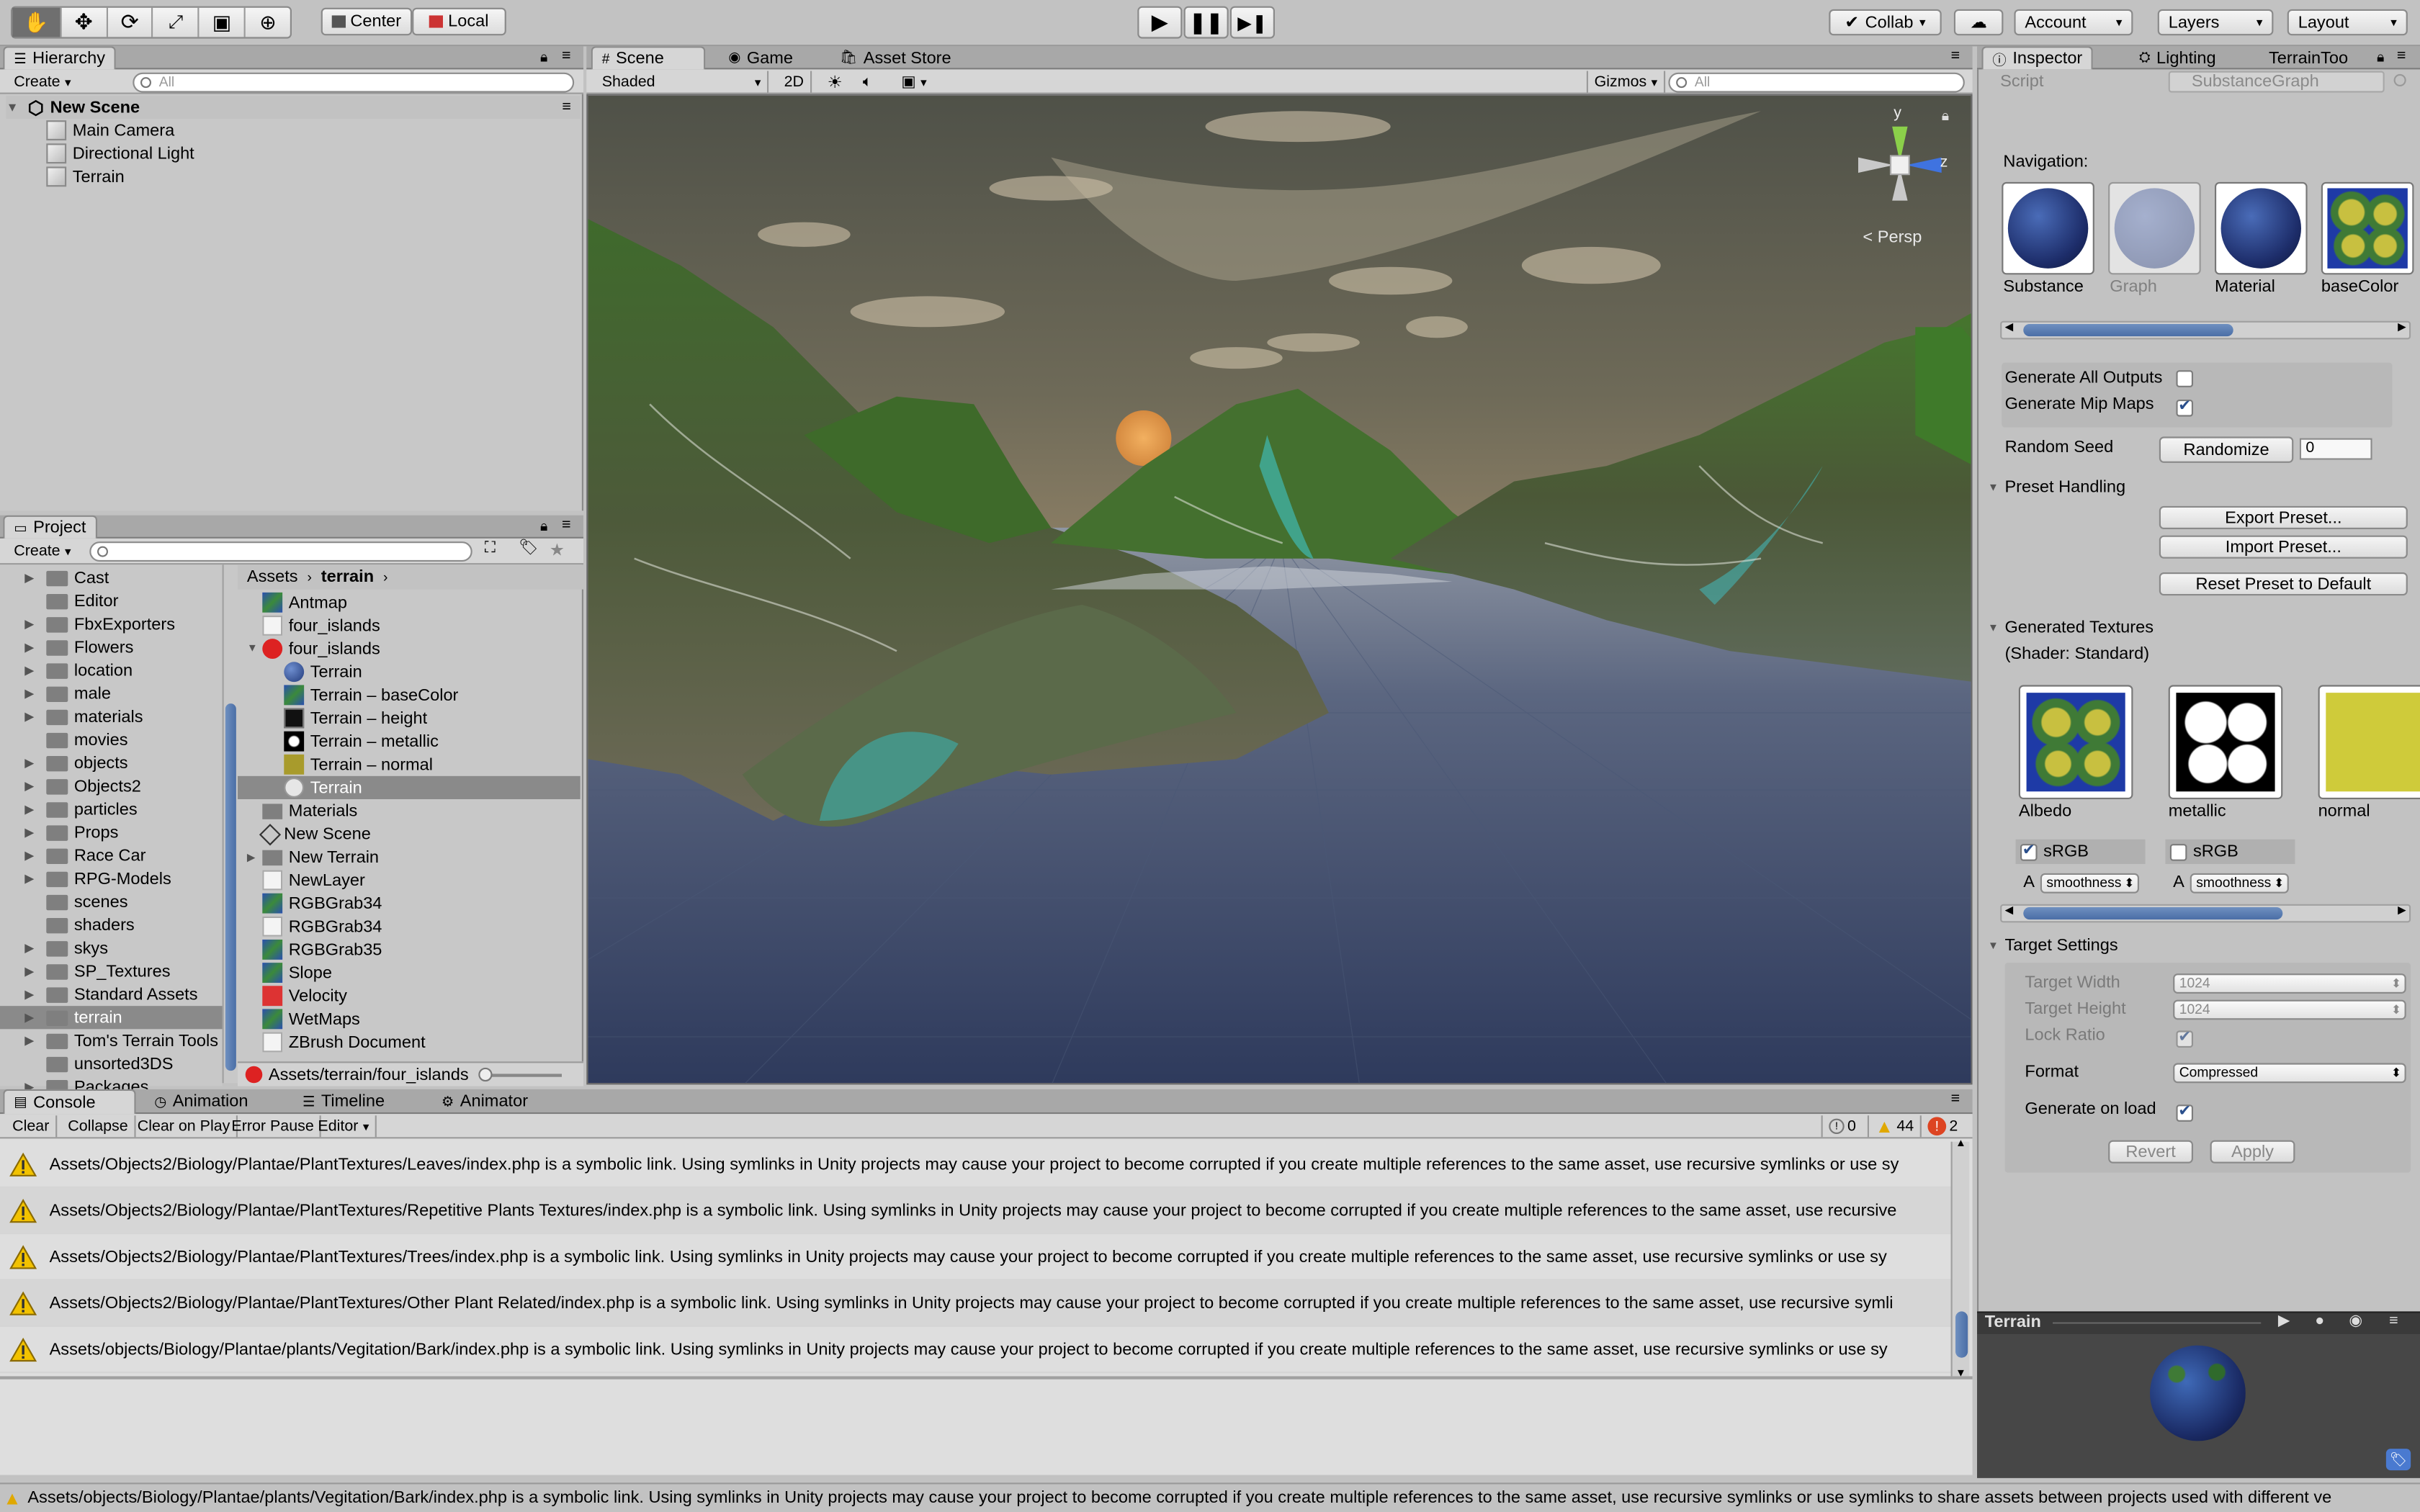  Describe the element at coordinates (111, 577) in the screenshot. I see `folder-item: ▶ Cast` at that location.